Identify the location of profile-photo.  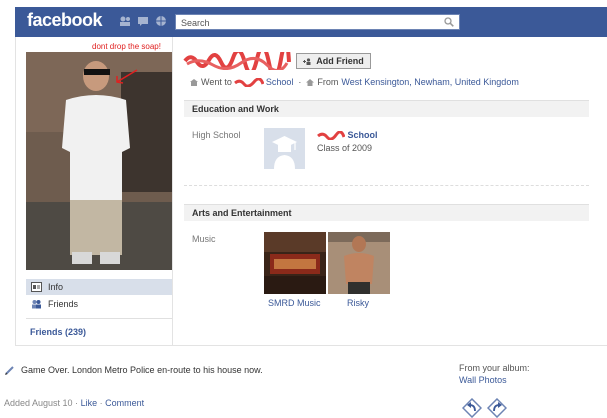
(99, 161).